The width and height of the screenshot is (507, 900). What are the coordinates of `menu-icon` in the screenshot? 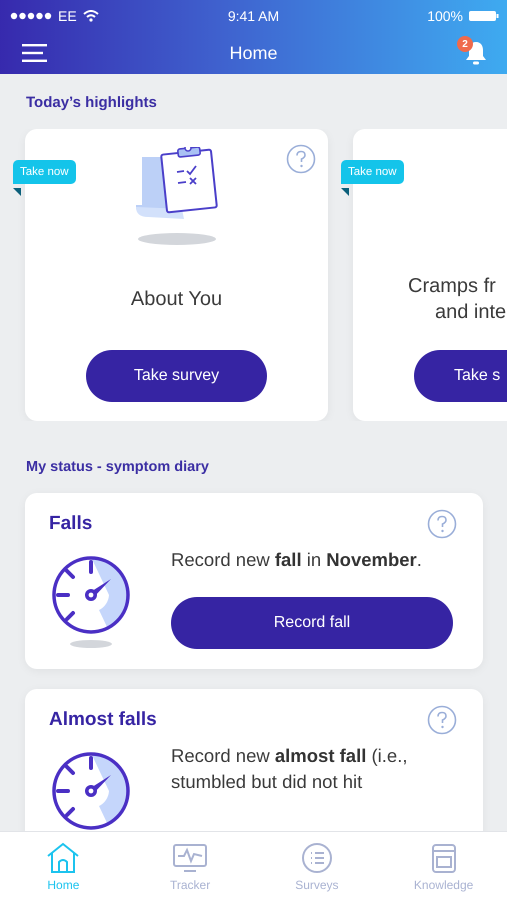 It's located at (35, 53).